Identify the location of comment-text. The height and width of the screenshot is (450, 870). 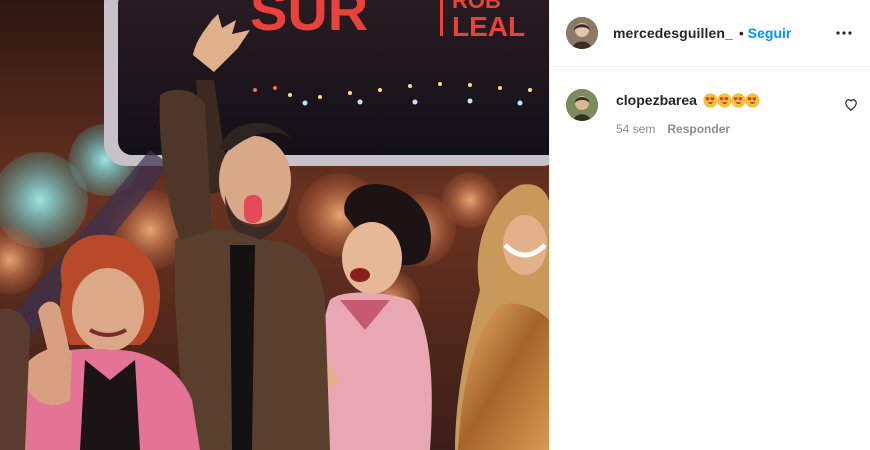
(731, 100).